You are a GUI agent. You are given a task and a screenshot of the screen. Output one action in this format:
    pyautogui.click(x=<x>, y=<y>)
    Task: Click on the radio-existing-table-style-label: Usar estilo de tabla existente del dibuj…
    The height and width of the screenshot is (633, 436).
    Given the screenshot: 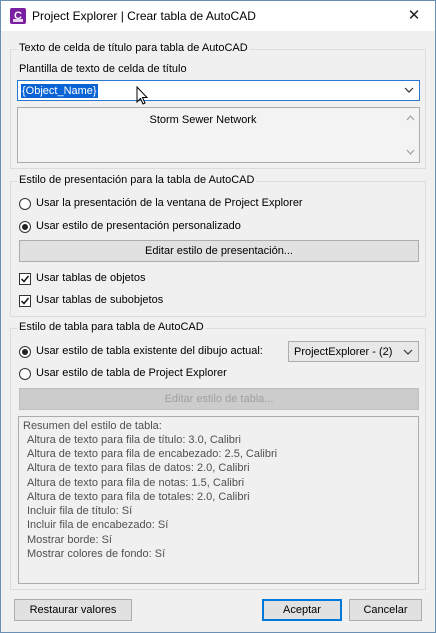 What is the action you would take?
    pyautogui.click(x=149, y=351)
    